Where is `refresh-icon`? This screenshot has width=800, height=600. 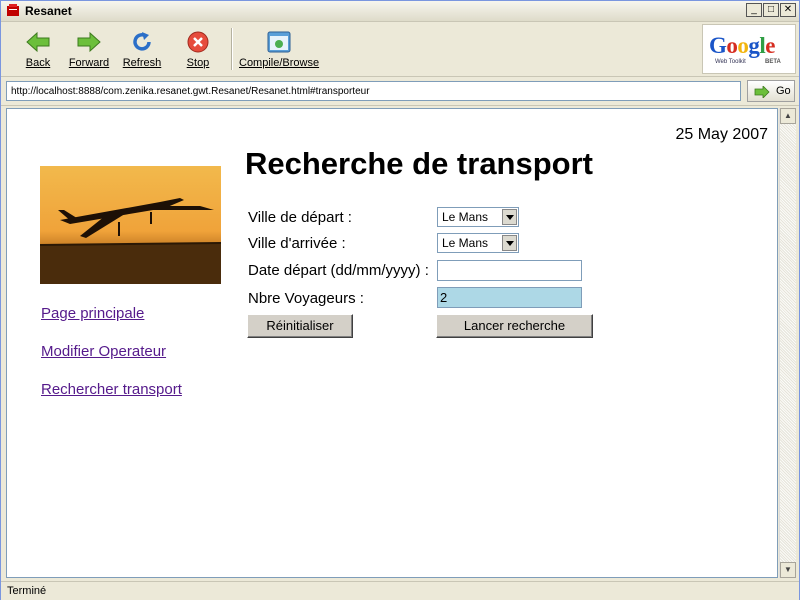 refresh-icon is located at coordinates (142, 41).